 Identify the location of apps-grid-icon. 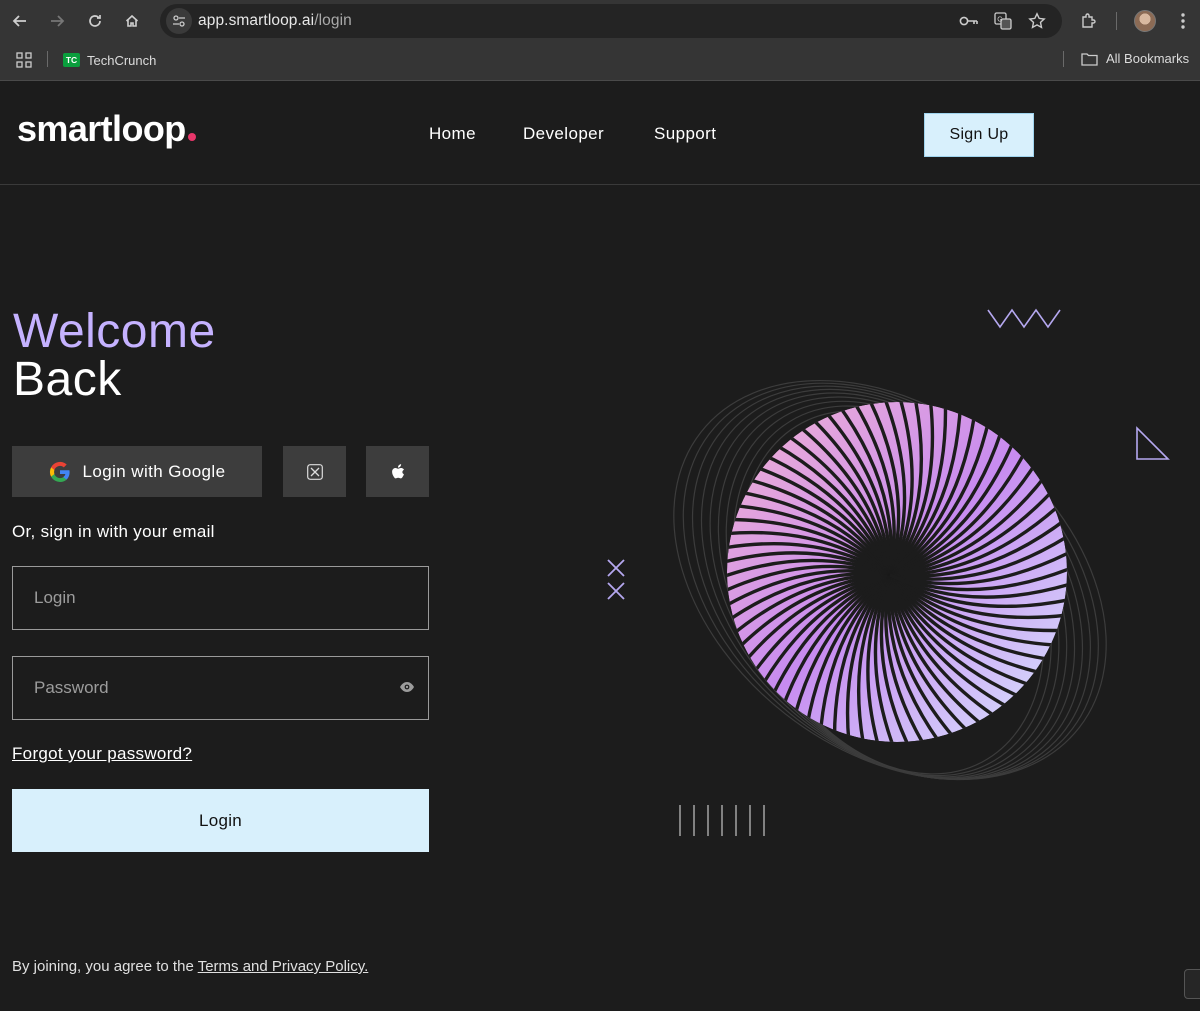
(24, 60).